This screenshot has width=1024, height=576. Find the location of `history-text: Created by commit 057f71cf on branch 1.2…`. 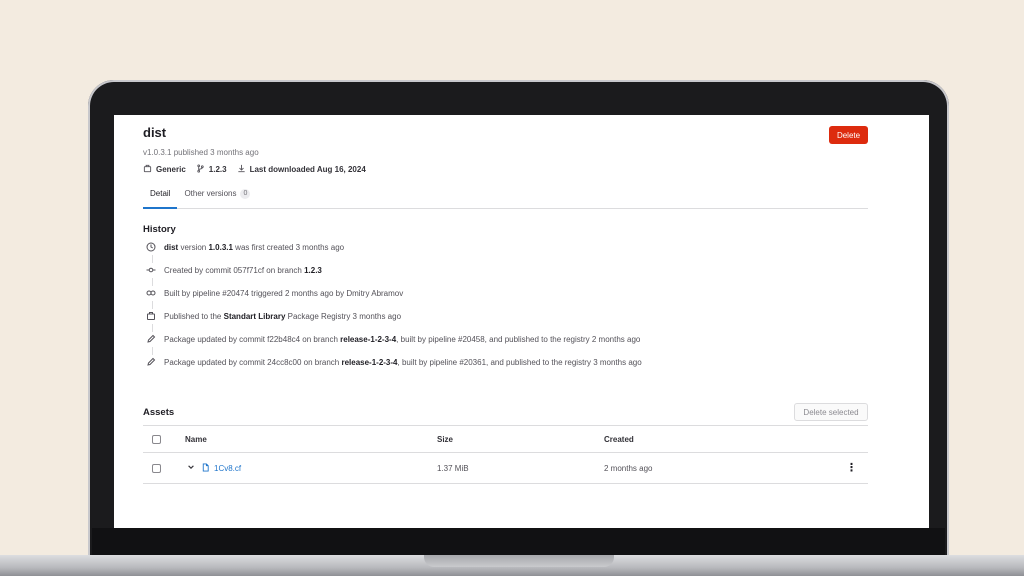

history-text: Created by commit 057f71cf on branch 1.2… is located at coordinates (243, 270).